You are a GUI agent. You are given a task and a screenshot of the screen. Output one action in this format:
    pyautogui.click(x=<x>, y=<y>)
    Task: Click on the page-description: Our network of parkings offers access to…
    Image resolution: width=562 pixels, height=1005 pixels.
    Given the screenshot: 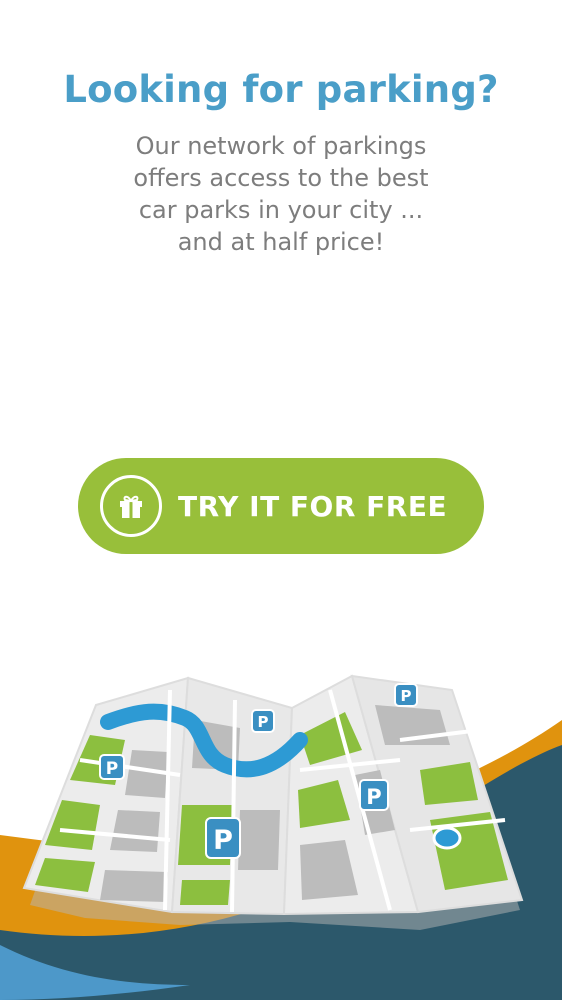 What is the action you would take?
    pyautogui.click(x=281, y=194)
    